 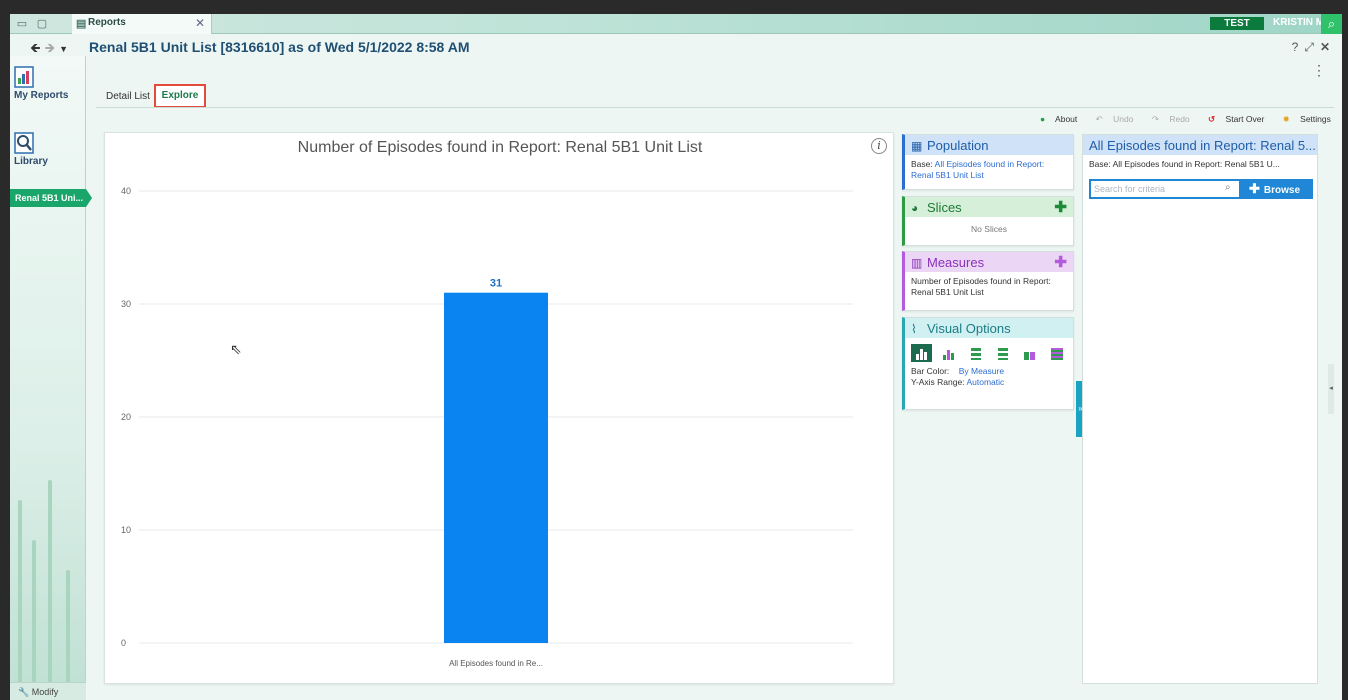 I want to click on undo-label: Undo, so click(x=1123, y=119).